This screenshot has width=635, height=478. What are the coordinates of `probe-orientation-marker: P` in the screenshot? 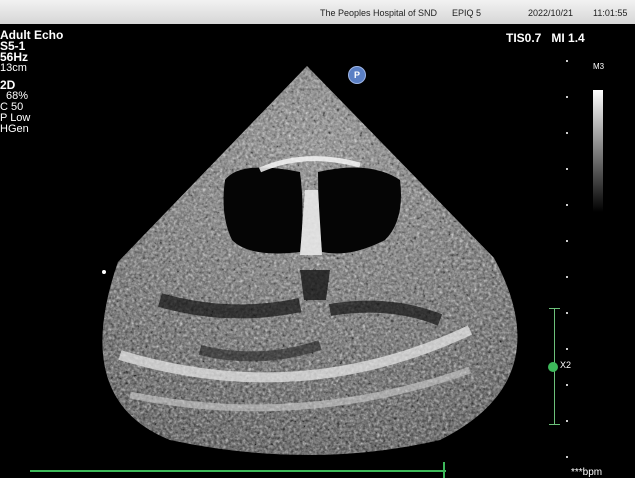 It's located at (357, 75).